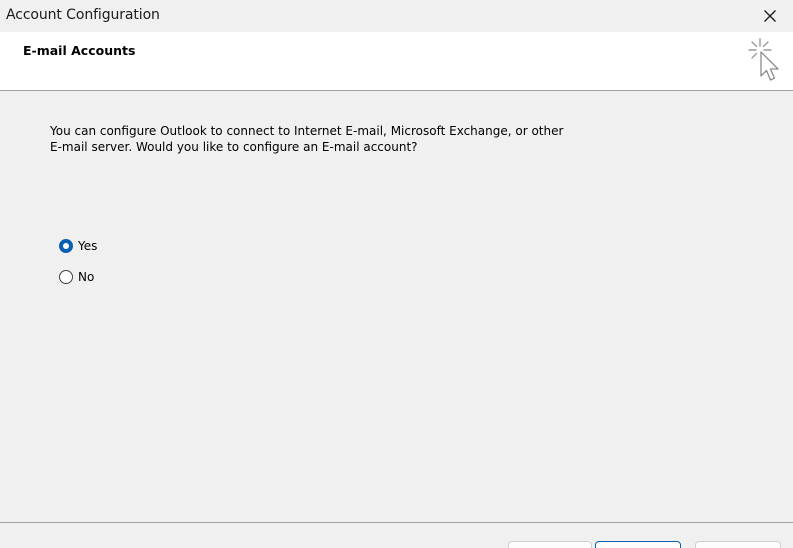  I want to click on radio-no-label: No, so click(86, 277).